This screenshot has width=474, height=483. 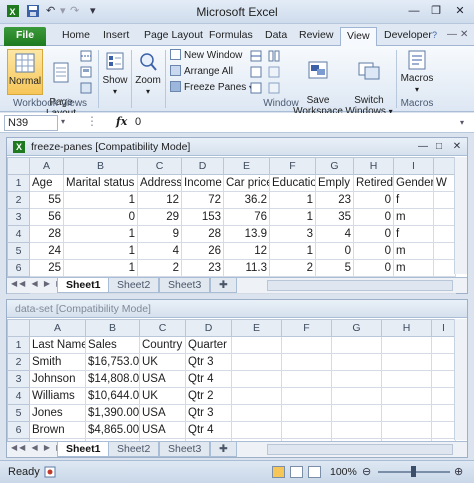 I want to click on cell: $4,865.00, so click(x=112, y=430).